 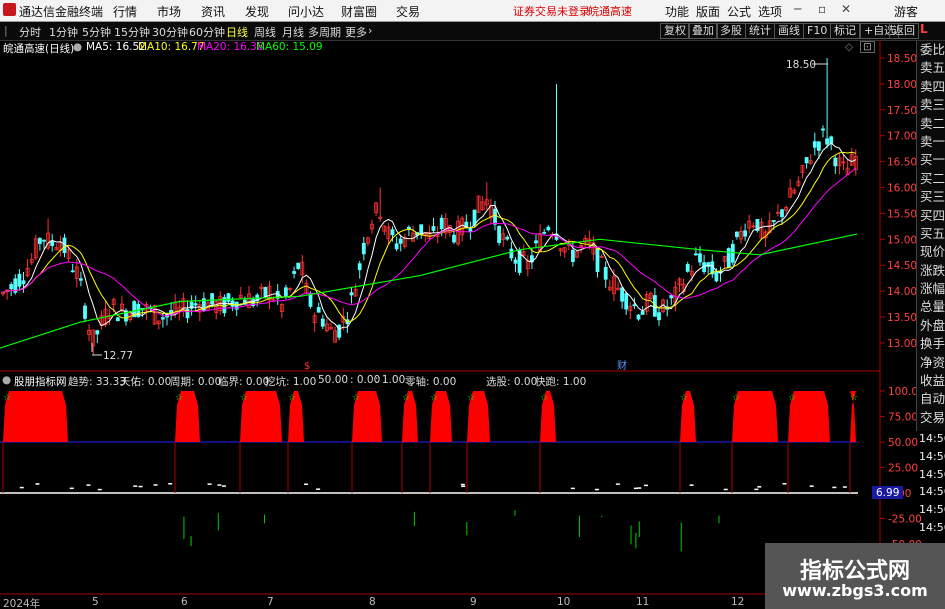 I want to click on sidebar-item: 卖四, so click(x=931, y=87).